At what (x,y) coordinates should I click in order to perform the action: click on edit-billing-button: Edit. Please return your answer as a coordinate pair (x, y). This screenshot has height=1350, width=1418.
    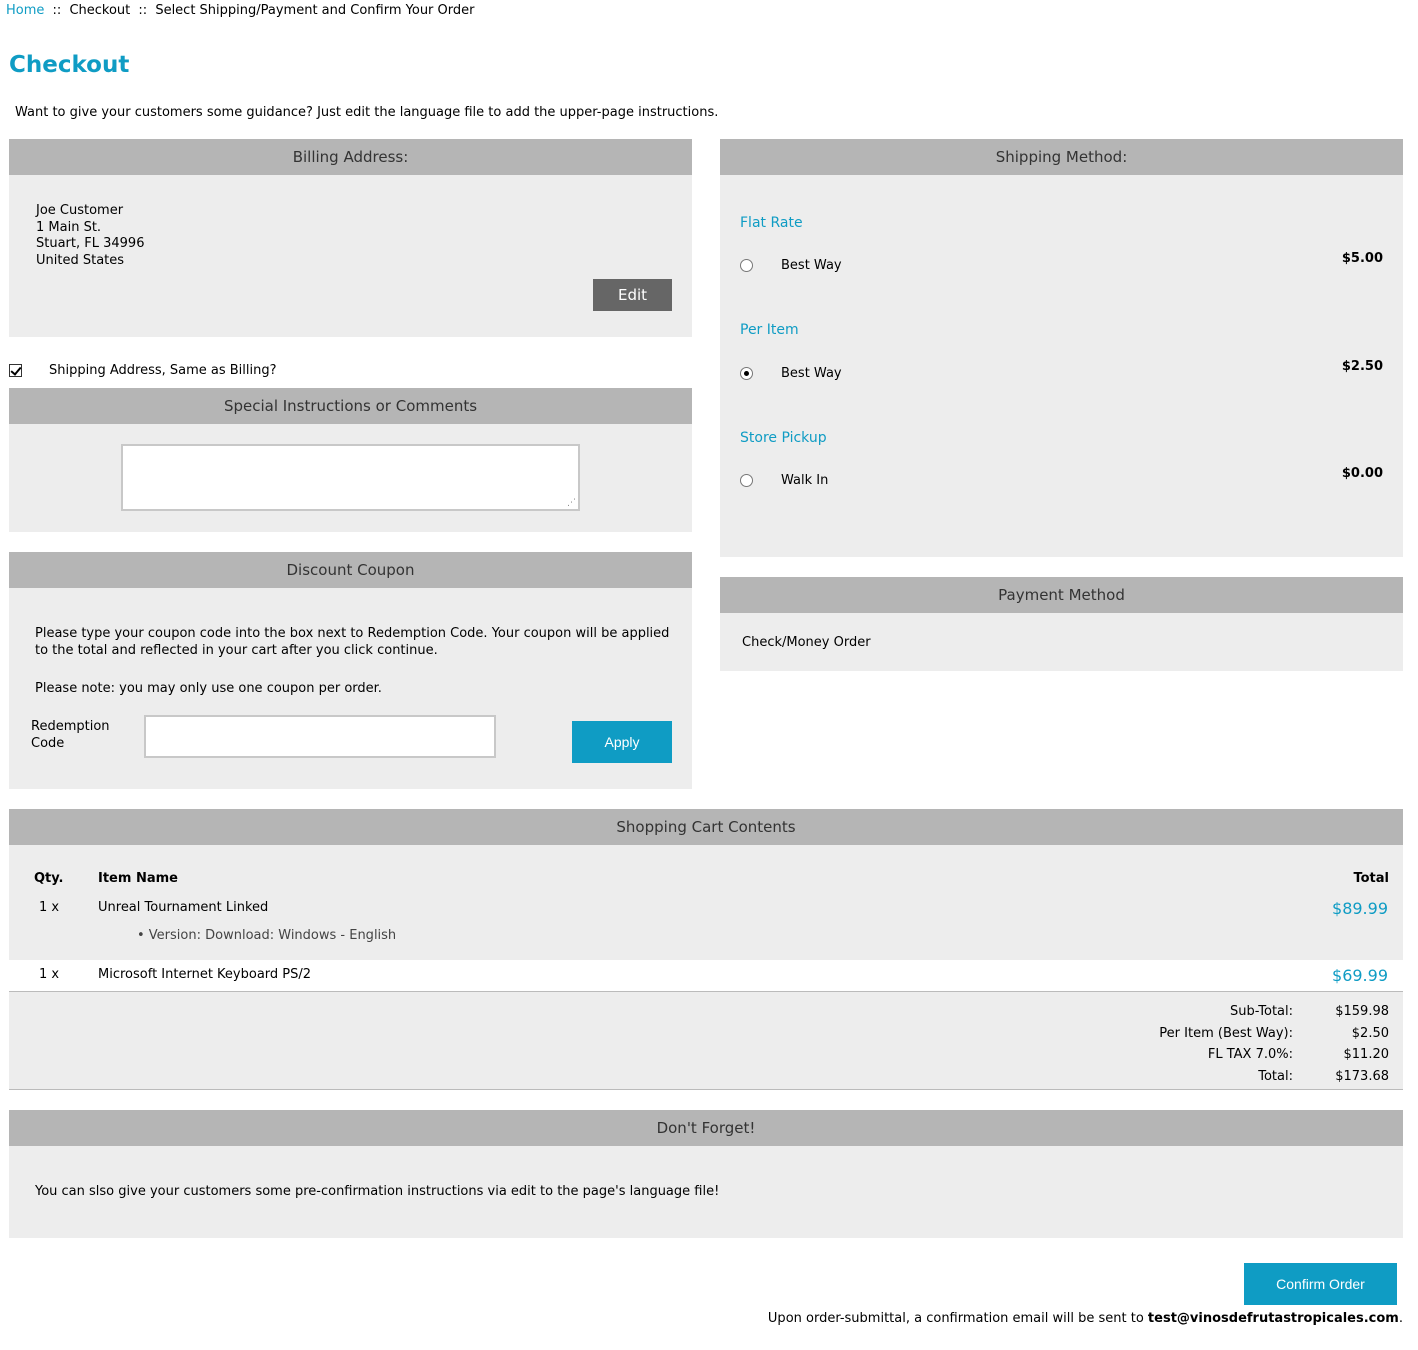
    Looking at the image, I should click on (632, 295).